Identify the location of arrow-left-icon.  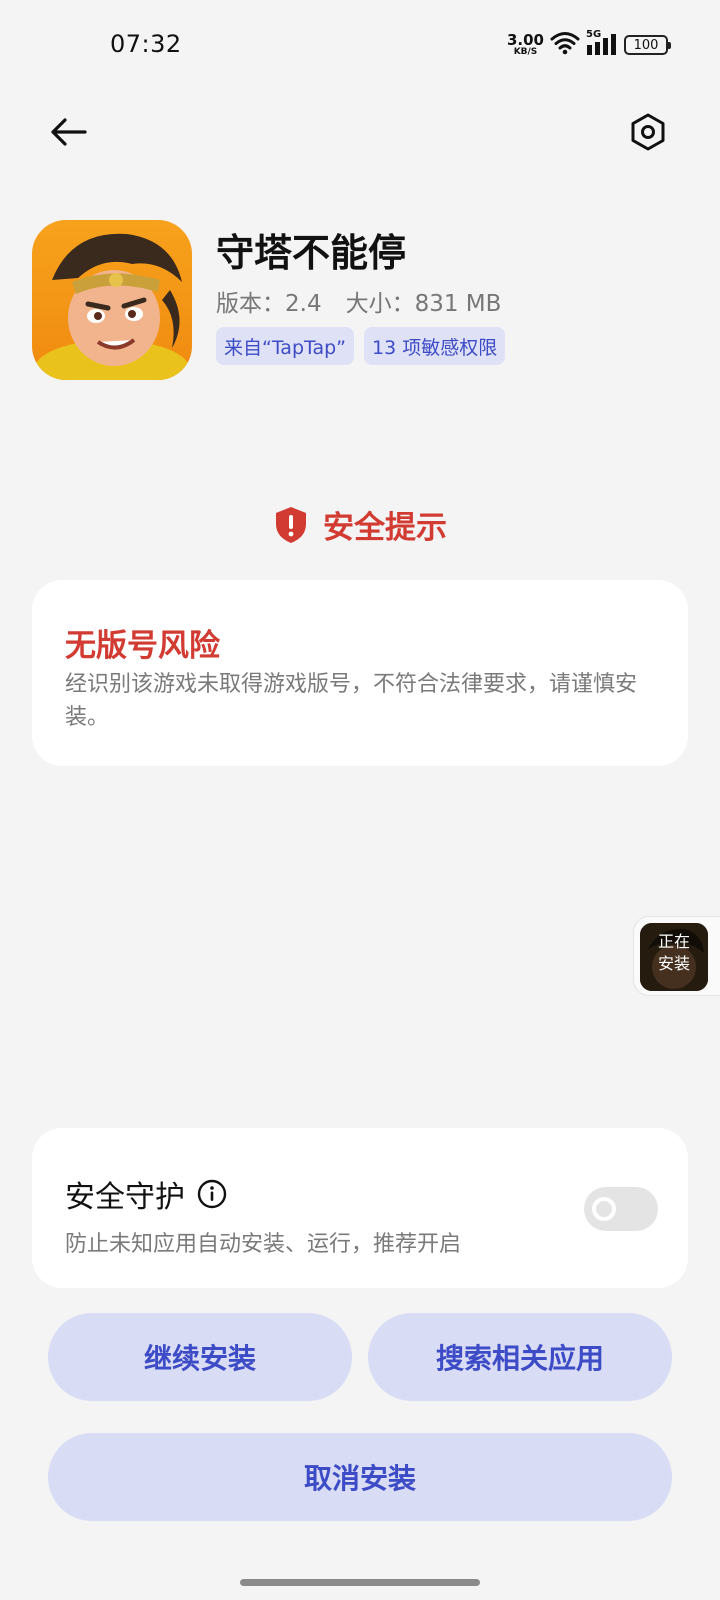
(69, 132).